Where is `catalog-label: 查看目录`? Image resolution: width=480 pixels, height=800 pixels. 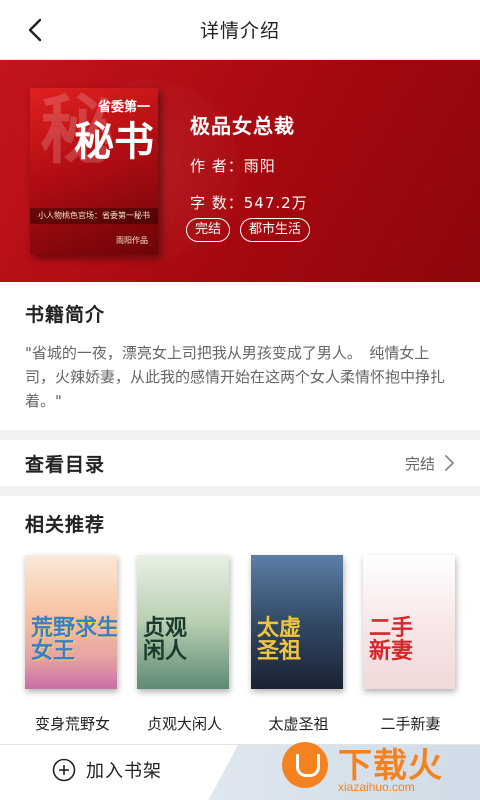 catalog-label: 查看目录 is located at coordinates (65, 464).